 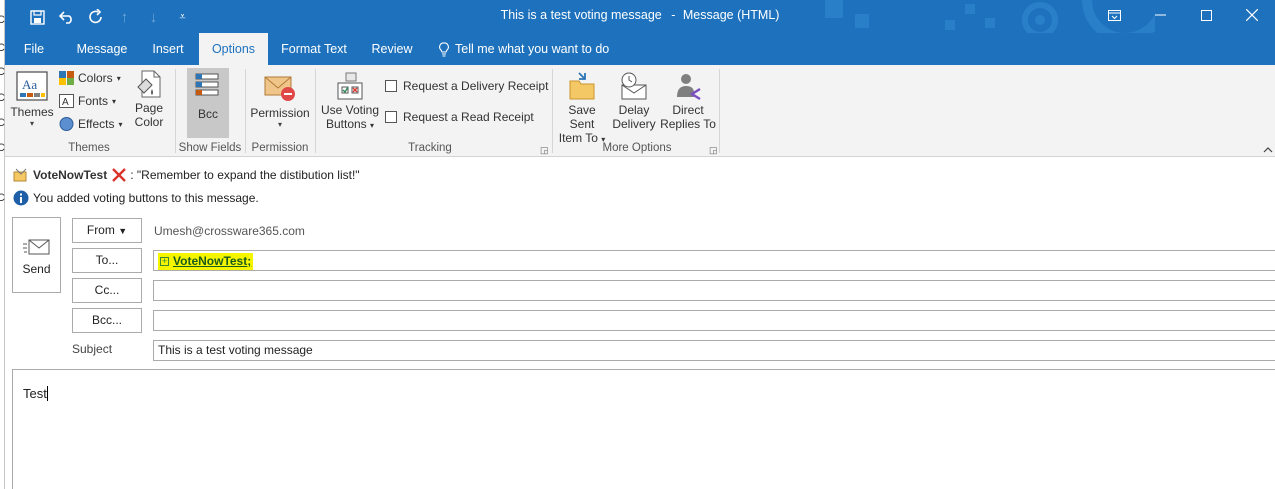 I want to click on expand-group-icon: +, so click(x=164, y=261).